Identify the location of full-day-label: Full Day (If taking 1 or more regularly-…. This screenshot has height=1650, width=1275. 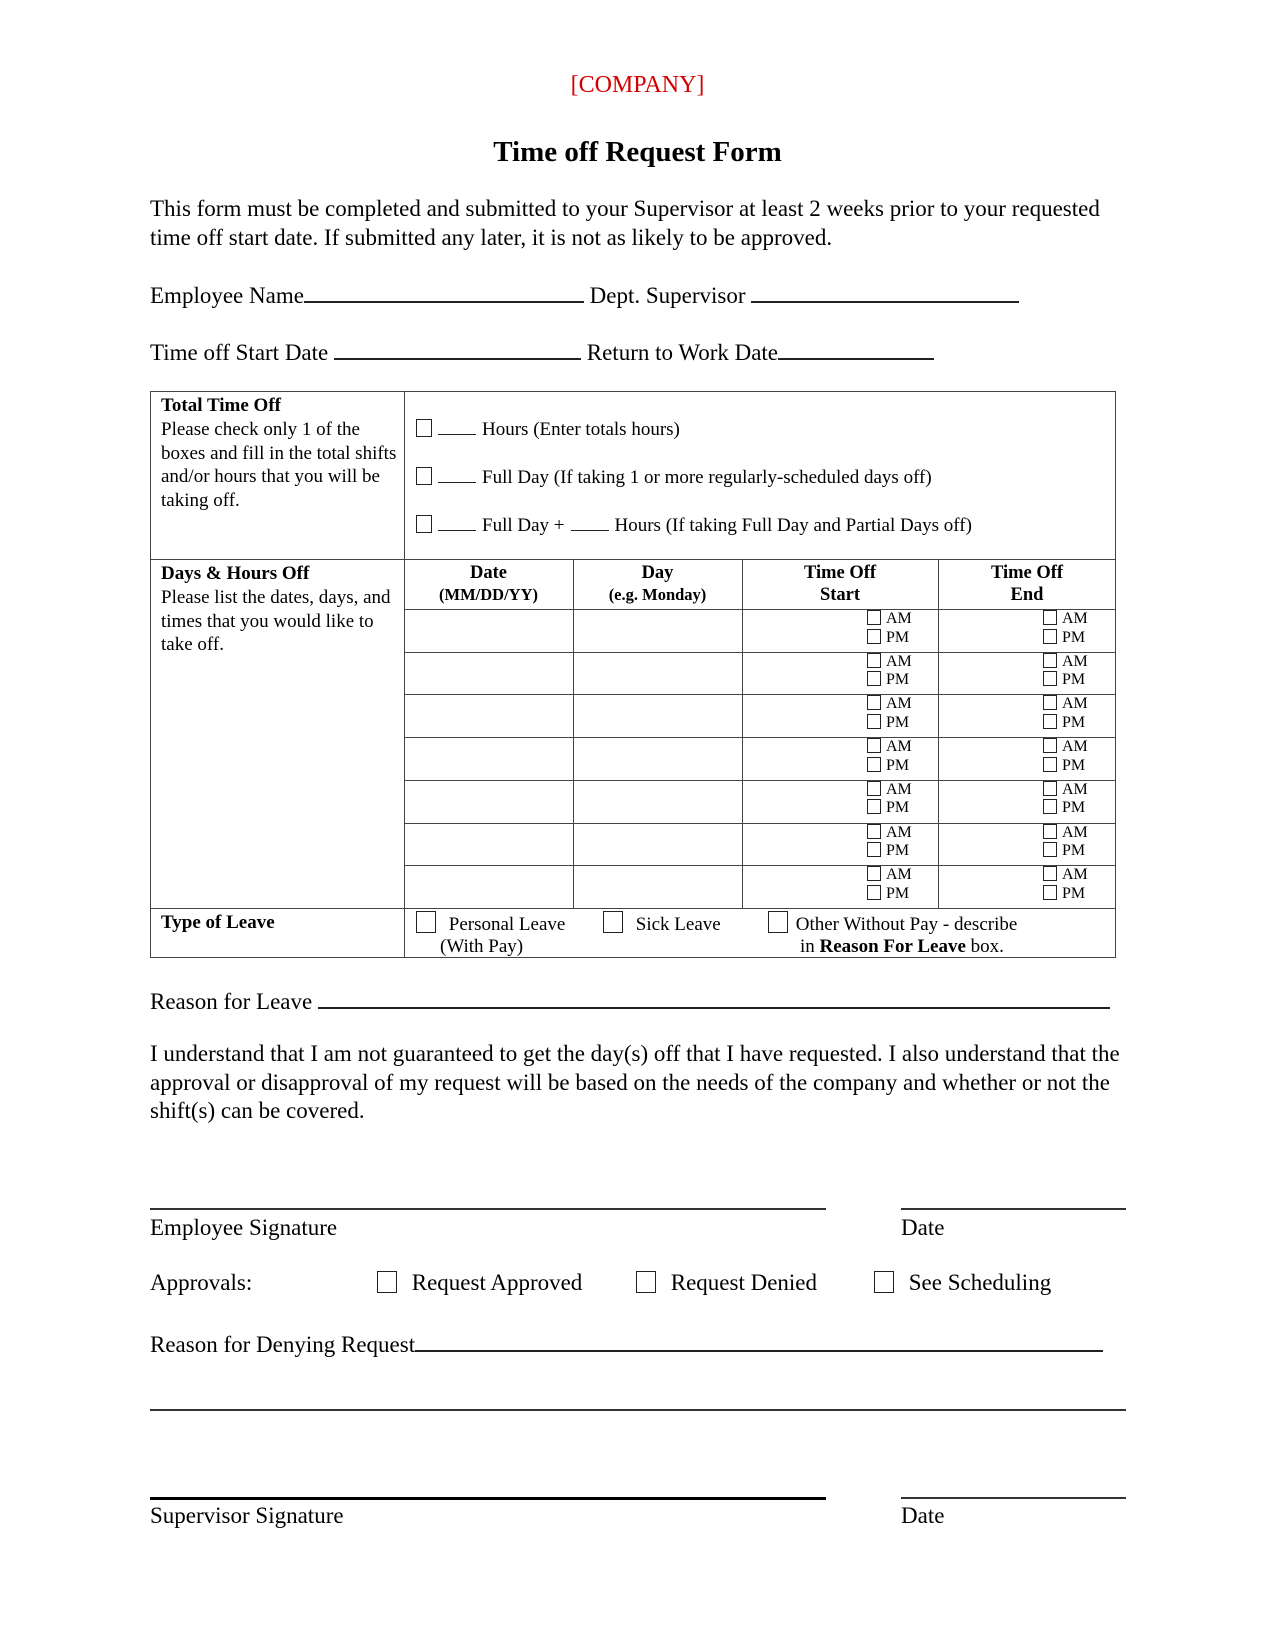
(707, 477).